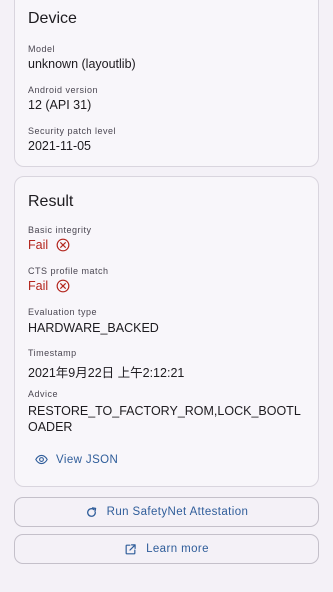 Image resolution: width=333 pixels, height=592 pixels. Describe the element at coordinates (52, 18) in the screenshot. I see `device-title: Device` at that location.